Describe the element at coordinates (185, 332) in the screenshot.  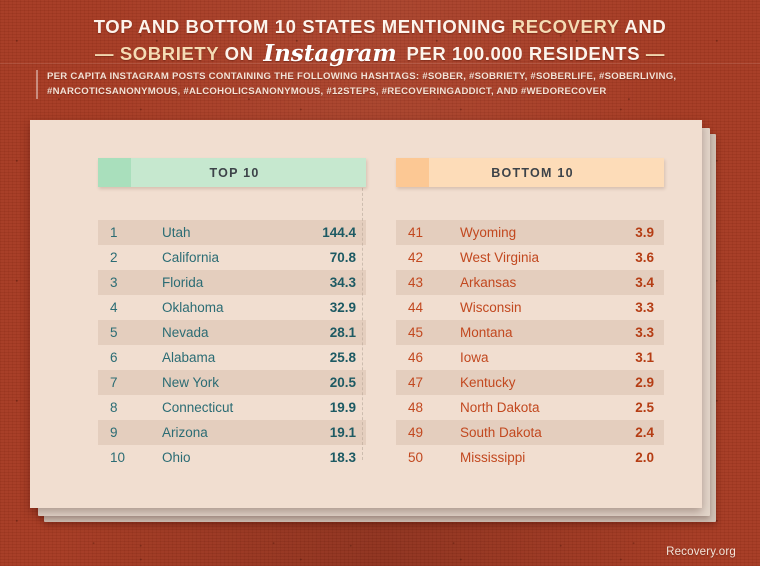
I see `row-state-name: Nevada` at that location.